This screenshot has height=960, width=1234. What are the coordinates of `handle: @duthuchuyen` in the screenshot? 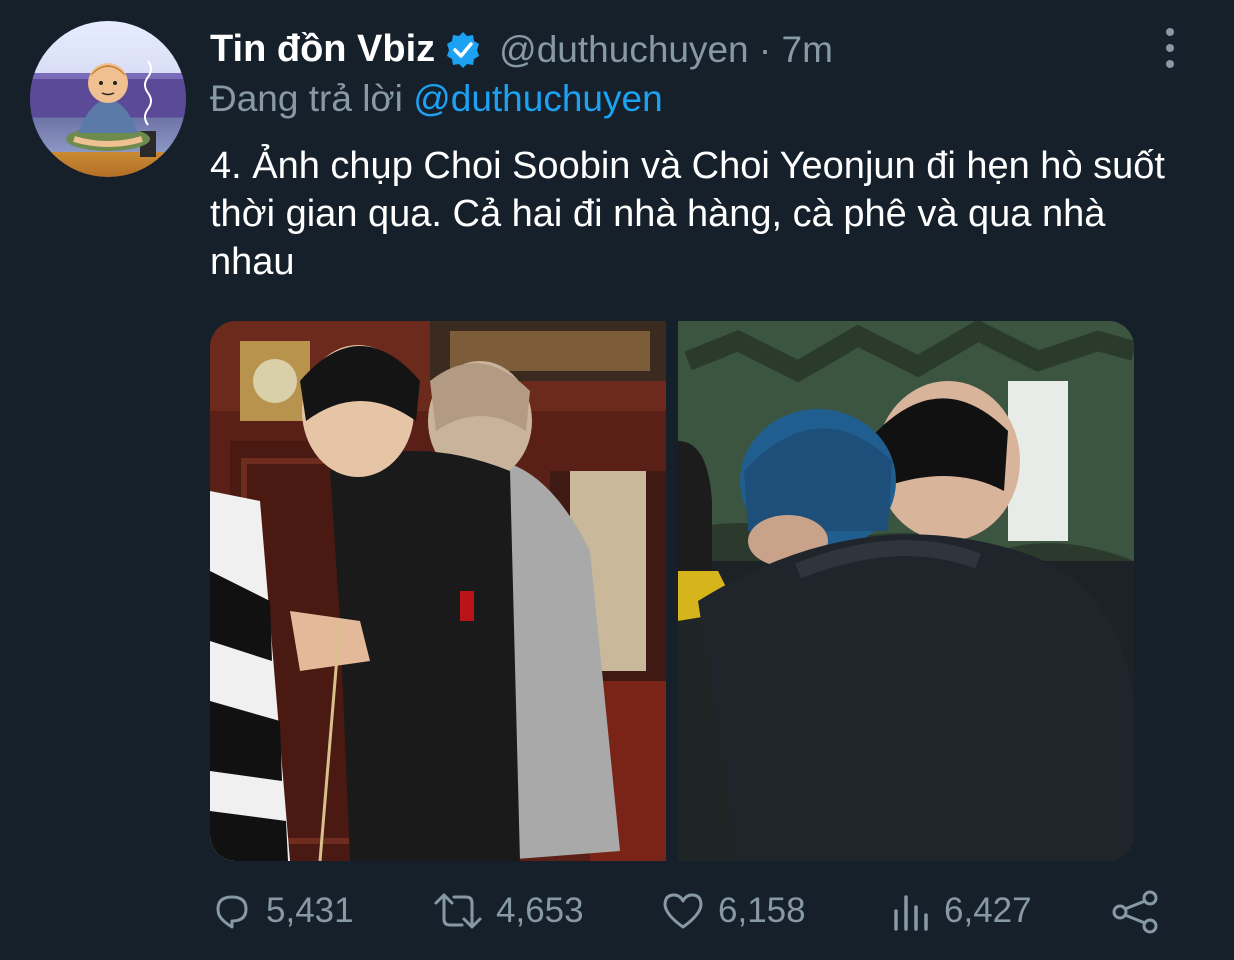 It's located at (623, 49).